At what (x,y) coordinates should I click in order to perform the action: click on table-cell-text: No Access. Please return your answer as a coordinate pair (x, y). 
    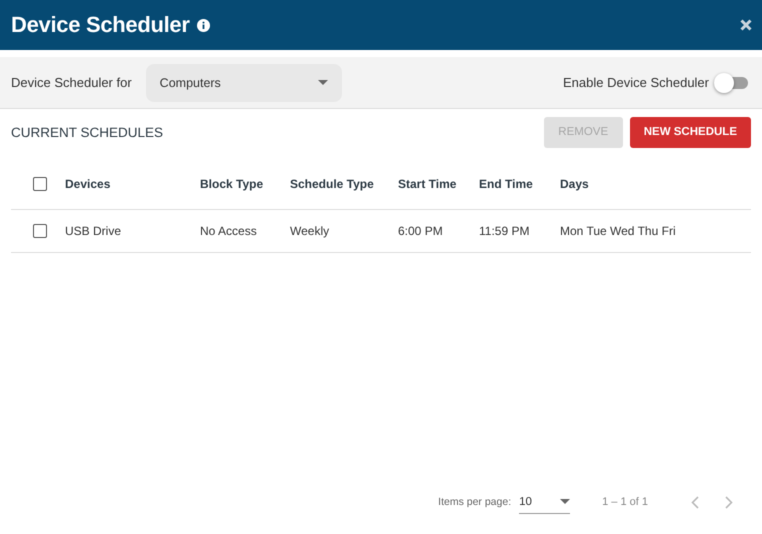
    Looking at the image, I should click on (229, 231).